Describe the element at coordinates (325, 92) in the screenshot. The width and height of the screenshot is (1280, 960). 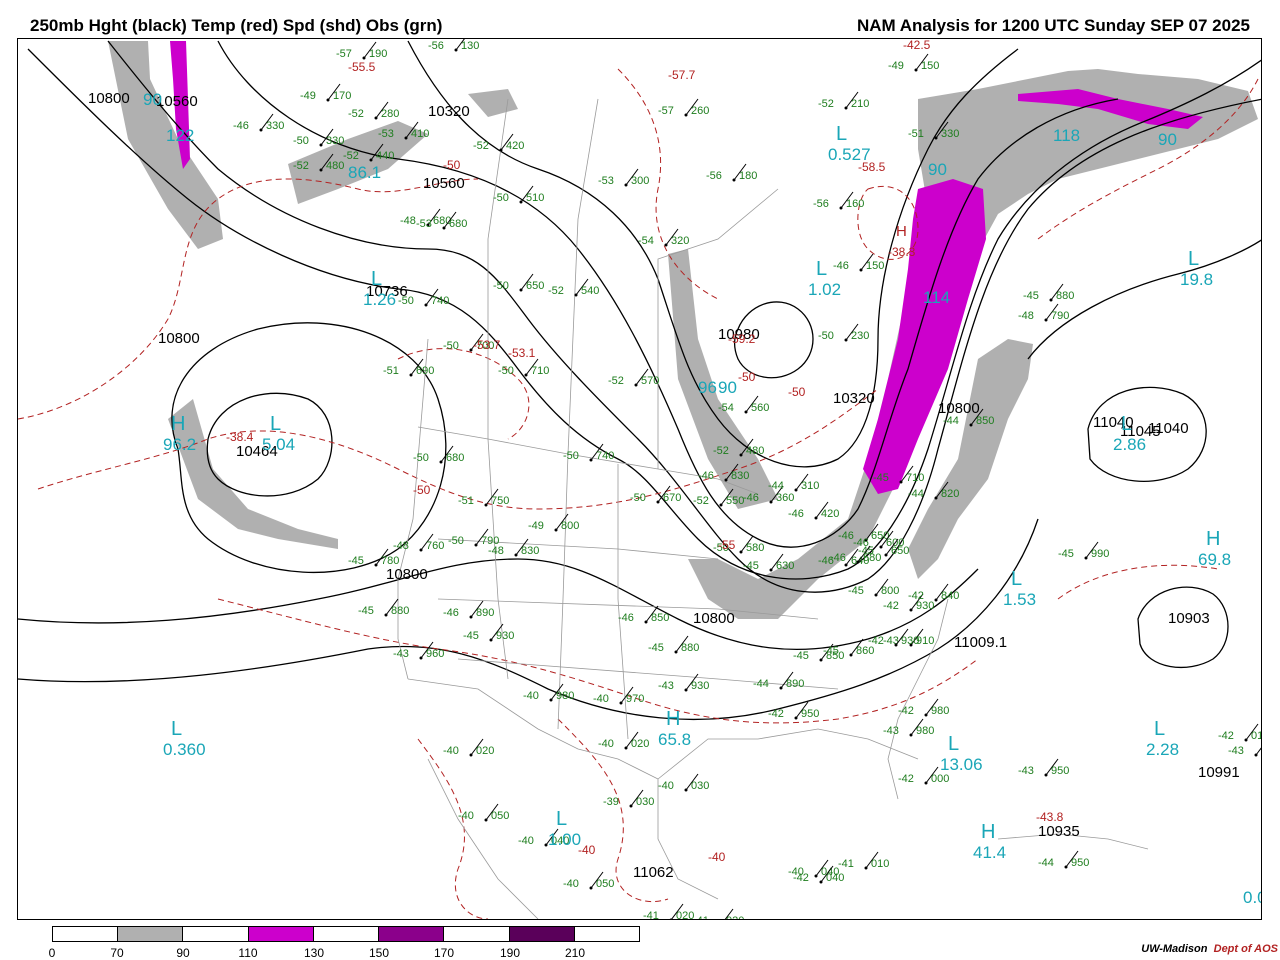
I see `station-plot: -49 170` at that location.